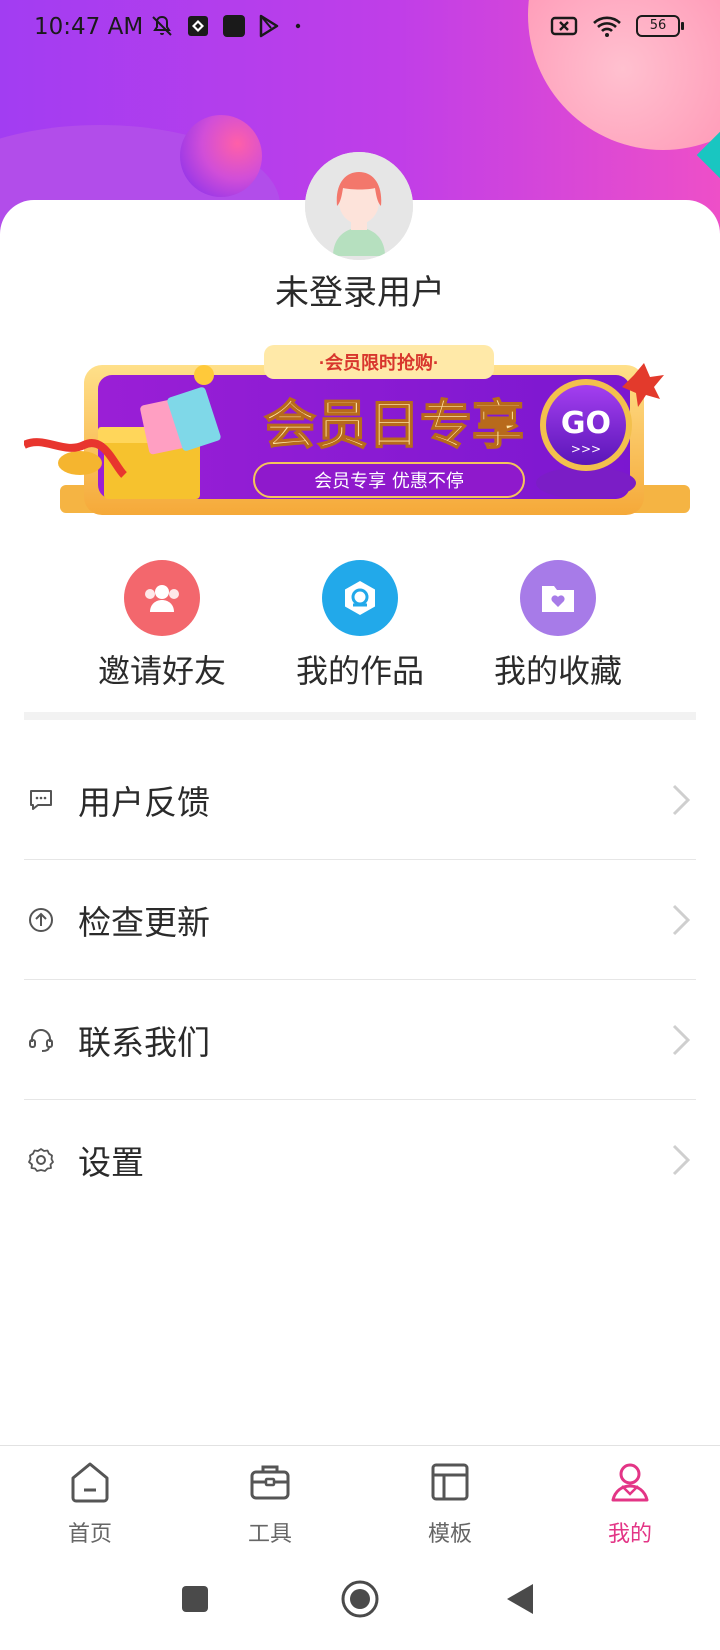 This screenshot has width=720, height=1650. I want to click on status-icons-right: 56, so click(617, 26).